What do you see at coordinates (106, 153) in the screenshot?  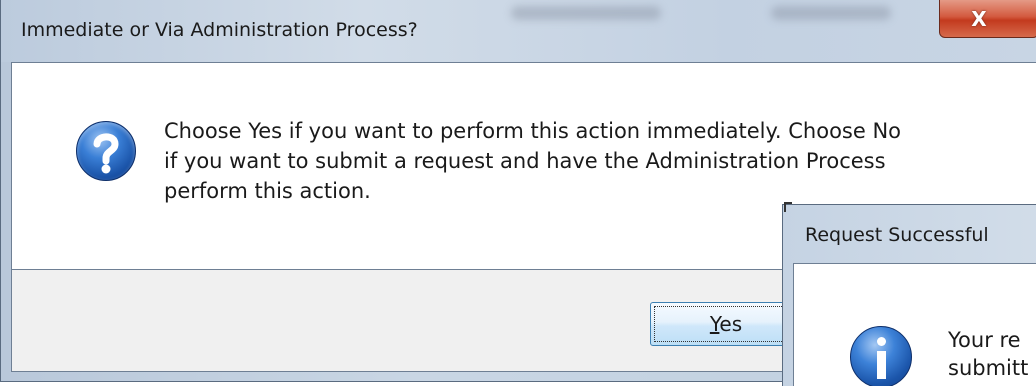 I see `question-mark-glyph` at bounding box center [106, 153].